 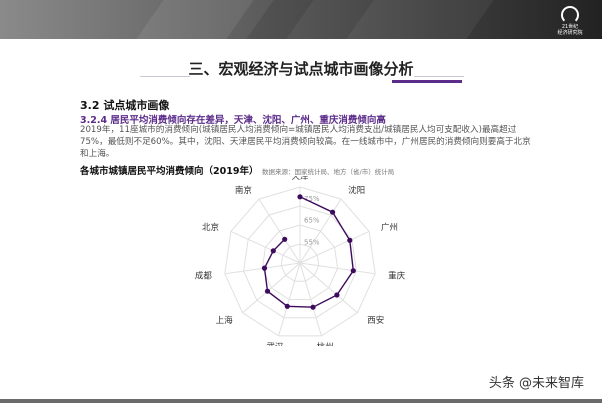 I want to click on radar-category-label: 上海, so click(x=225, y=320).